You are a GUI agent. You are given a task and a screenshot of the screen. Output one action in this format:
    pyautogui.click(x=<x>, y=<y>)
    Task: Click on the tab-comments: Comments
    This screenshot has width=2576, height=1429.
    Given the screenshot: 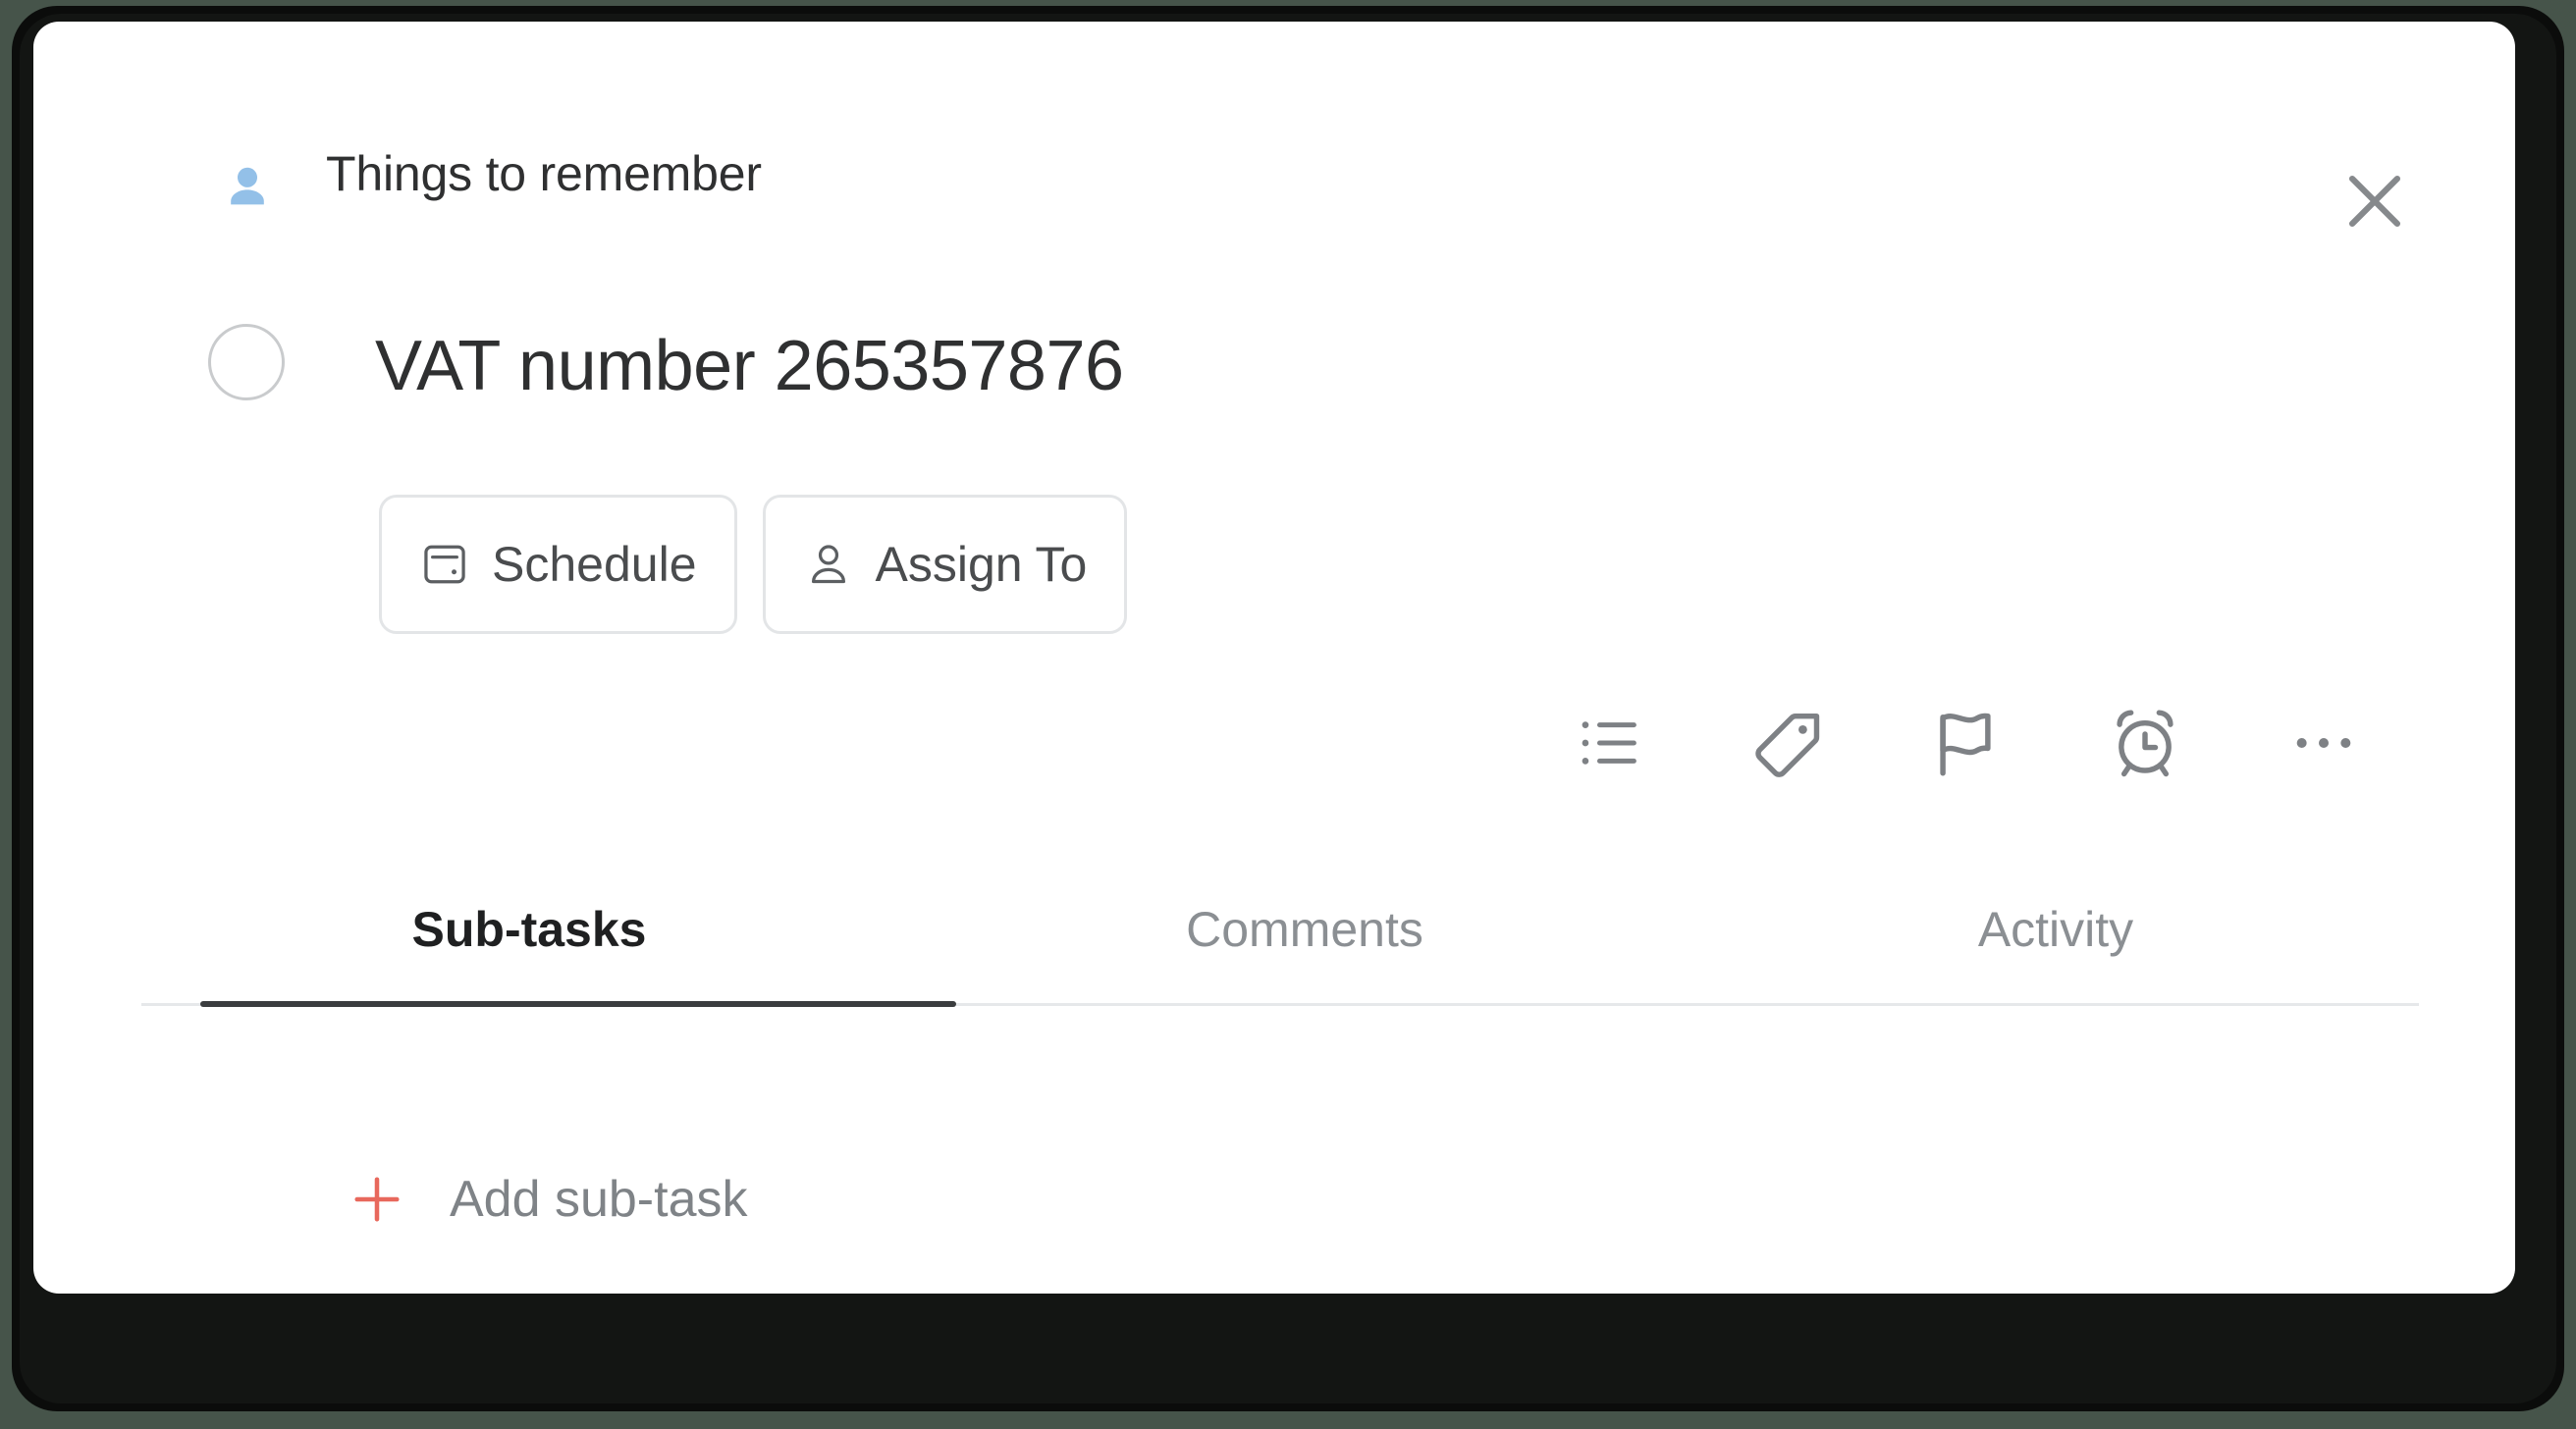 What is the action you would take?
    pyautogui.click(x=1304, y=930)
    